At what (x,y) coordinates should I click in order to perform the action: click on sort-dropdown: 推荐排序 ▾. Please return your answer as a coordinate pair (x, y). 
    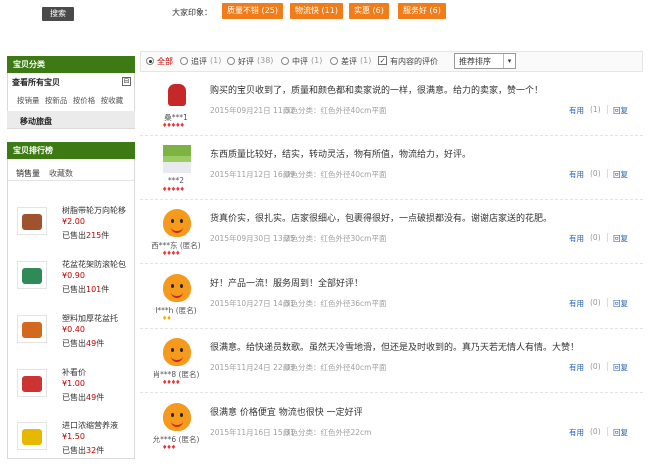
    Looking at the image, I should click on (485, 61).